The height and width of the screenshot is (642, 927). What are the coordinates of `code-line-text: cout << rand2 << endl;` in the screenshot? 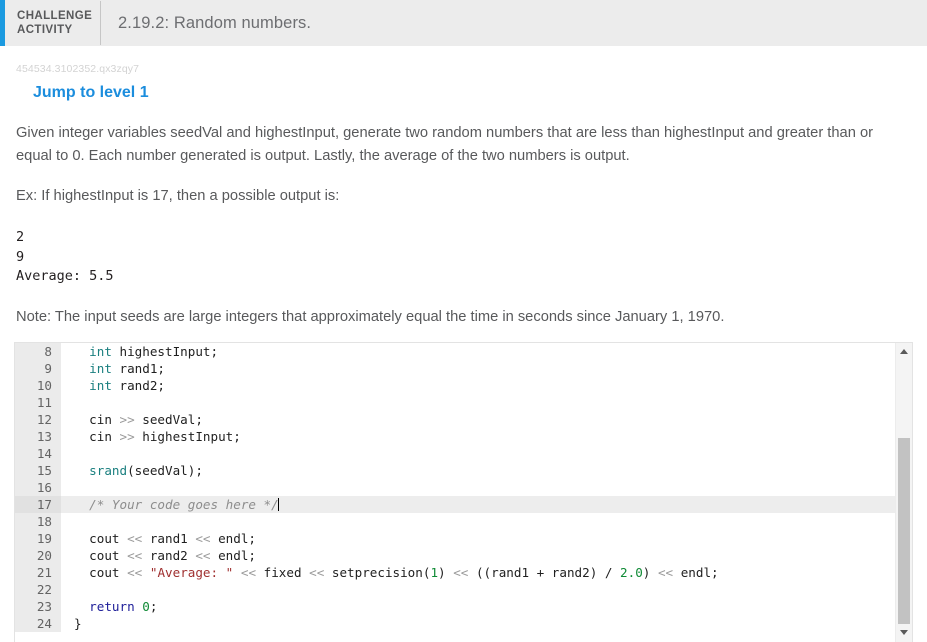 It's located at (478, 555).